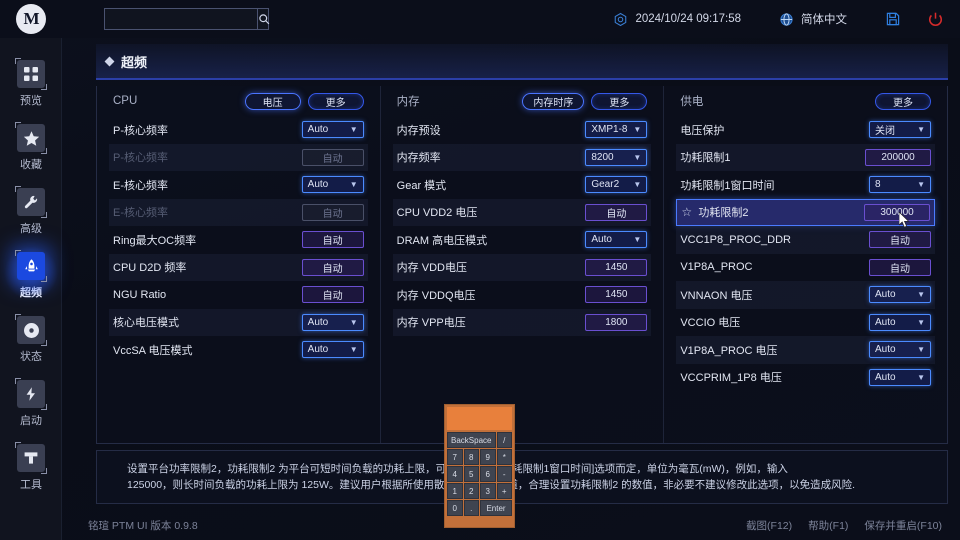  What do you see at coordinates (806, 350) in the screenshot?
I see `setting-row: ☆ V1P8A_PROC 电压 Auto ▼` at bounding box center [806, 350].